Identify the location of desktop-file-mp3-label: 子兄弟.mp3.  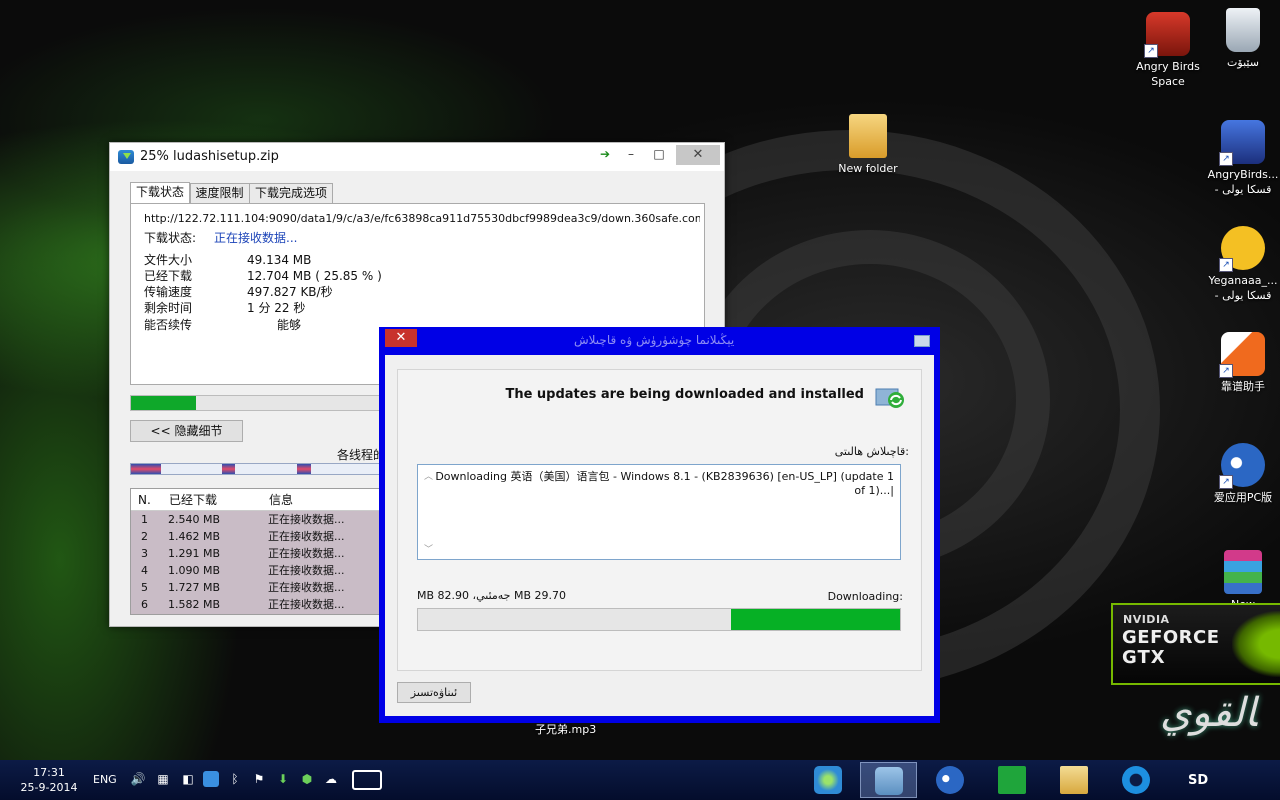
(565, 729).